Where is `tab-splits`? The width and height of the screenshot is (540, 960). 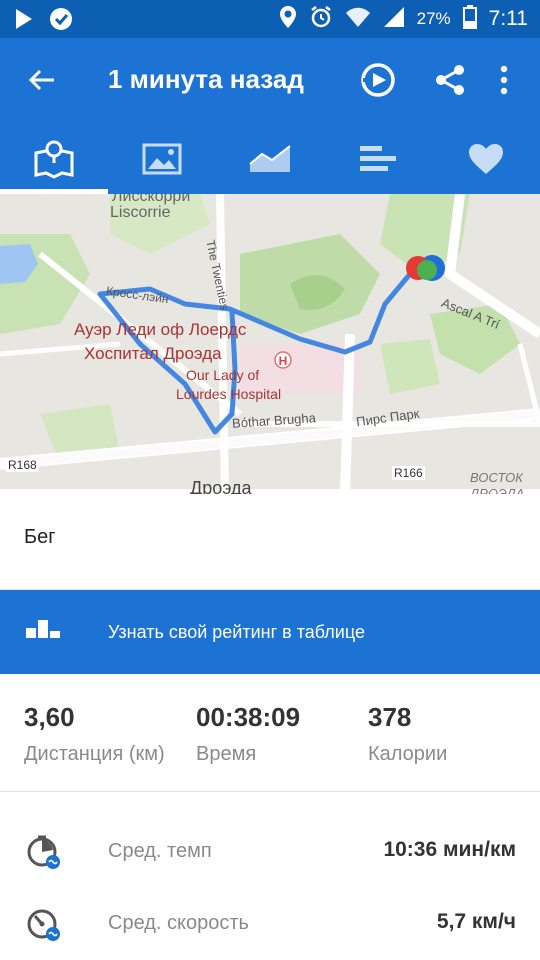
tab-splits is located at coordinates (378, 159).